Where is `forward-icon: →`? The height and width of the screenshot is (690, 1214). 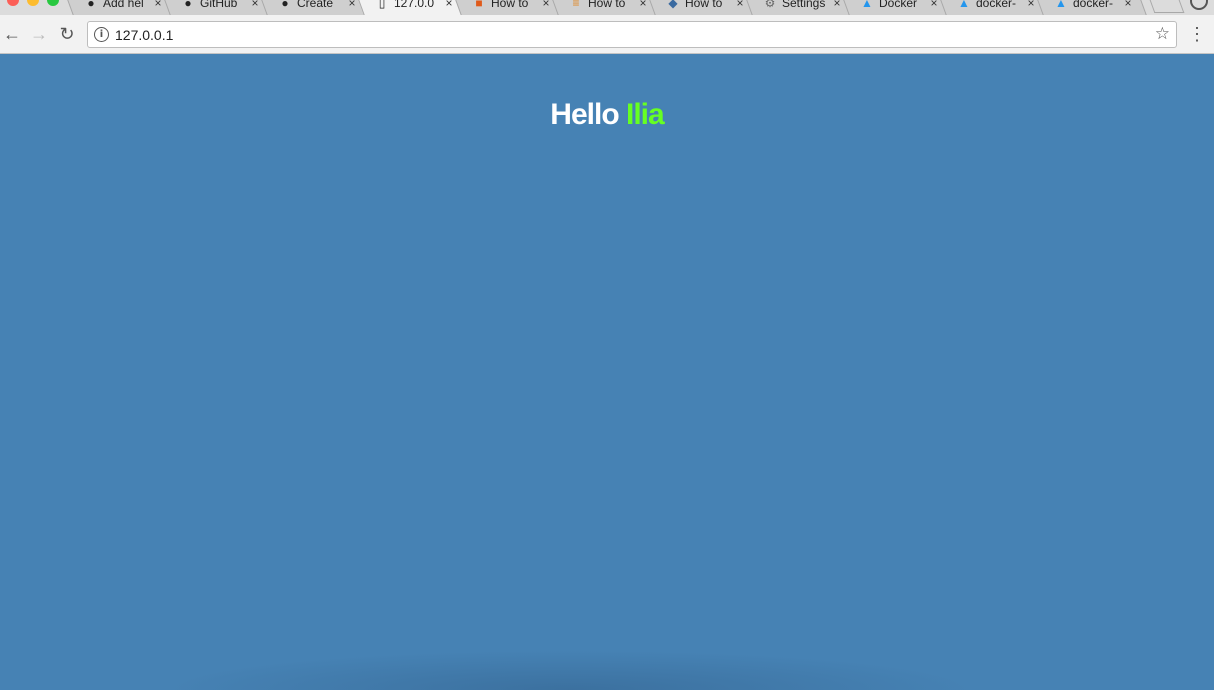 forward-icon: → is located at coordinates (39, 34).